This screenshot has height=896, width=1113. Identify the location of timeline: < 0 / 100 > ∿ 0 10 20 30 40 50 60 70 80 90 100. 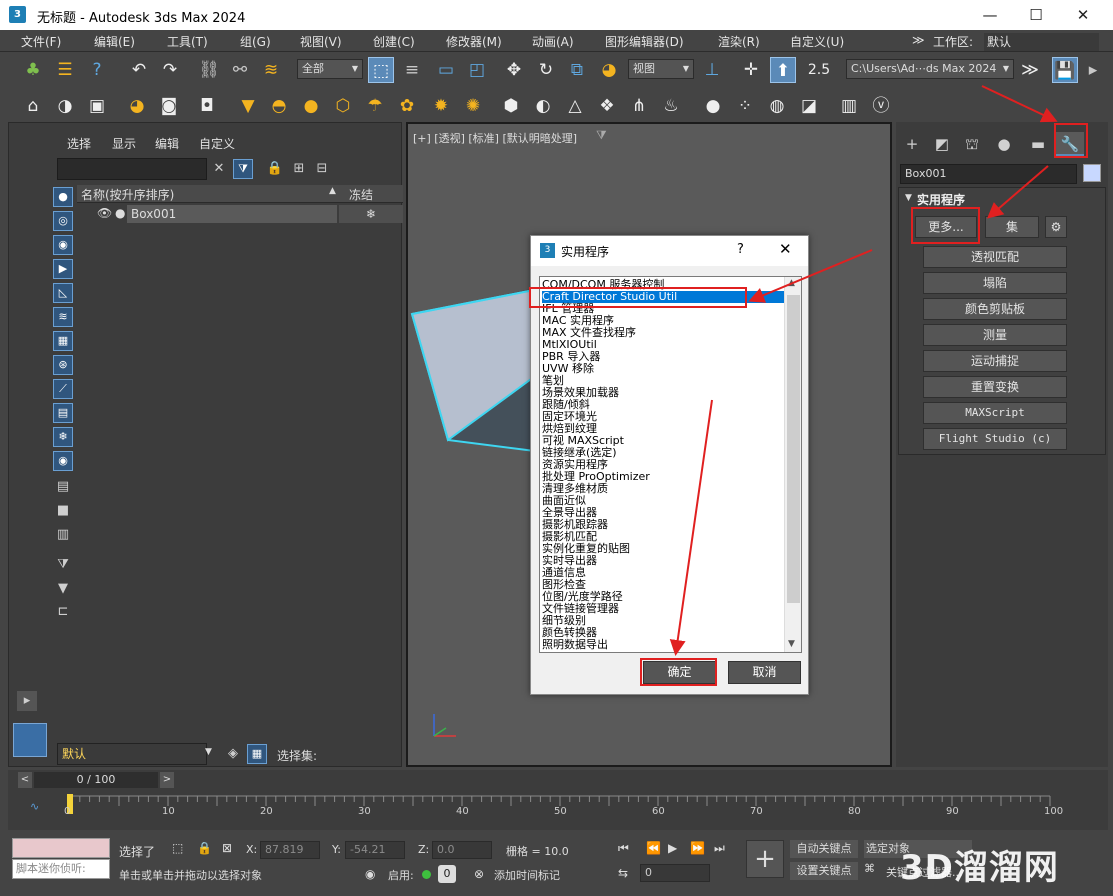
(558, 800).